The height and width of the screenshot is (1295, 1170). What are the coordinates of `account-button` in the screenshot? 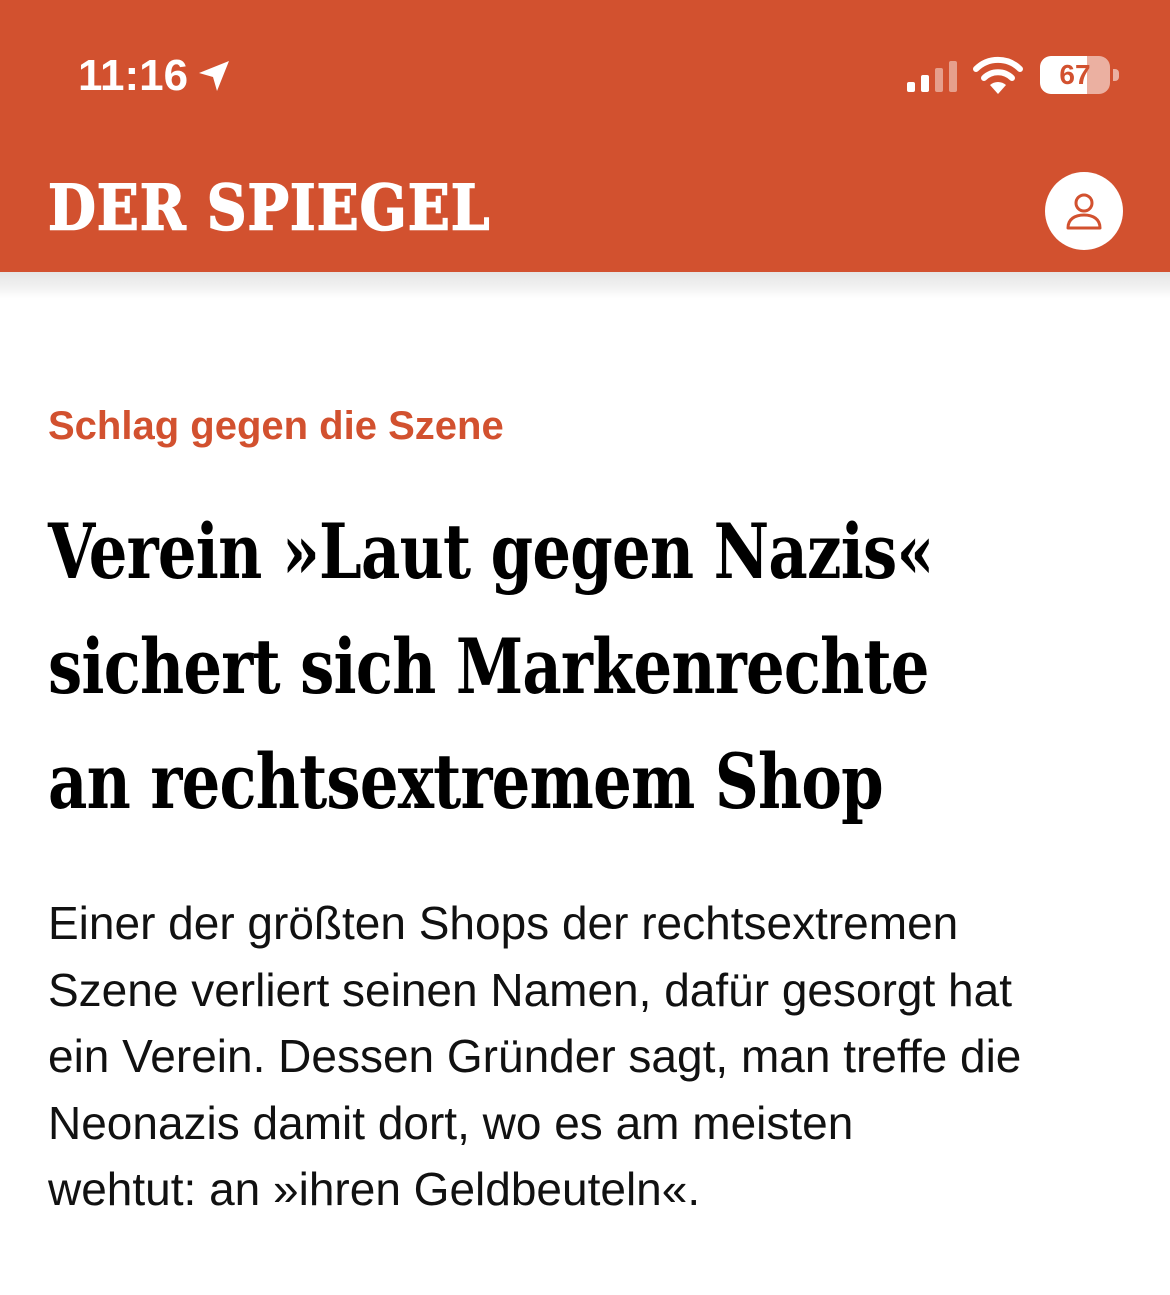 It's located at (1084, 211).